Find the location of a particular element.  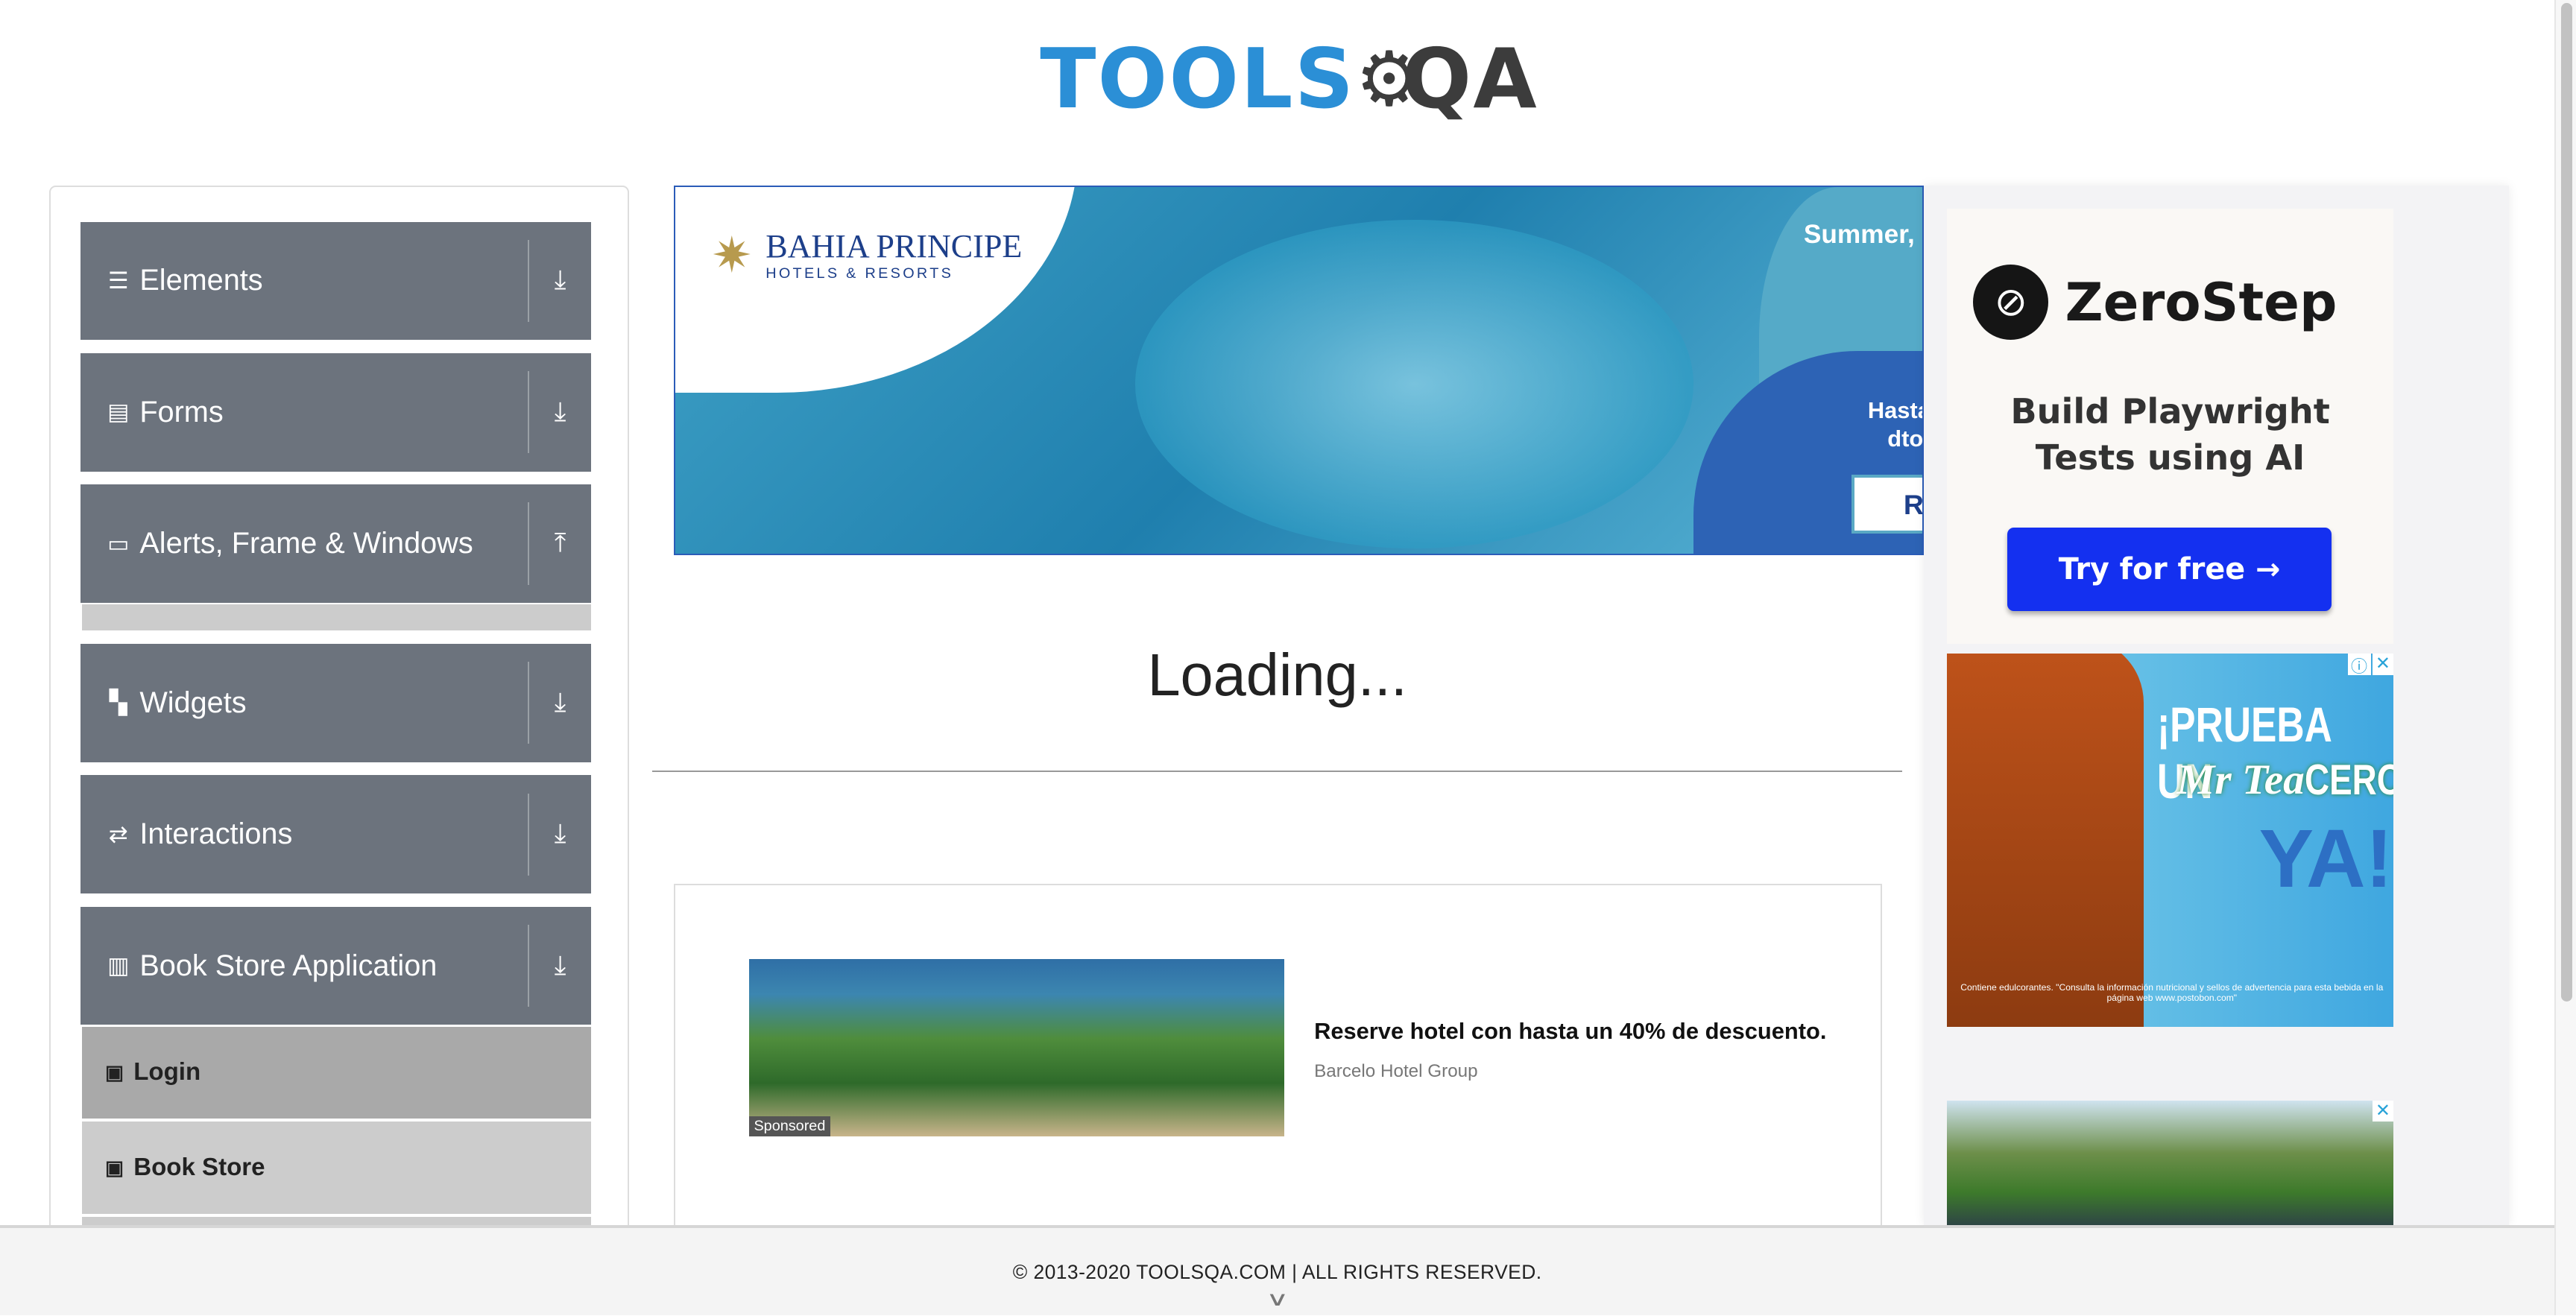

scrollbar is located at coordinates (2565, 658).